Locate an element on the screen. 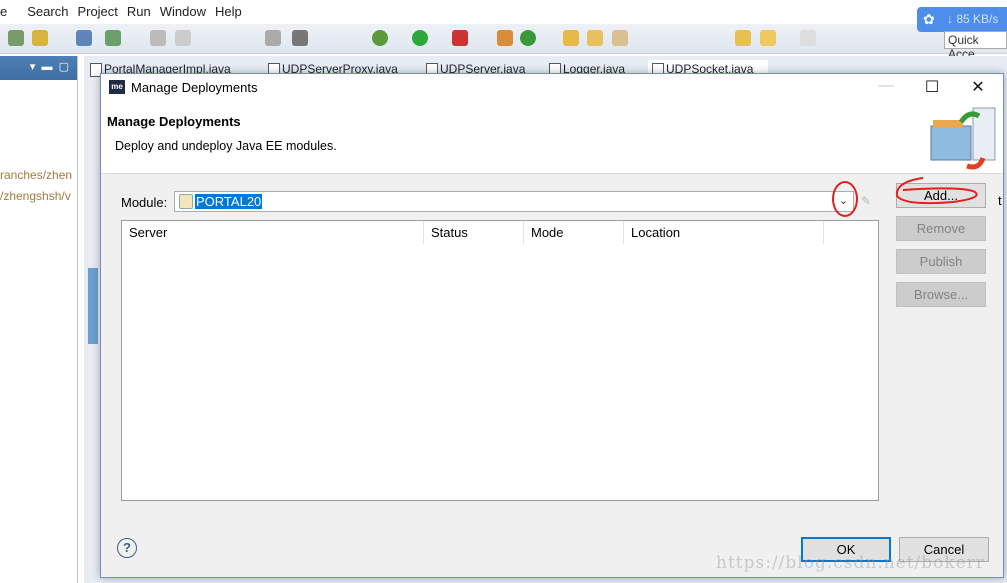 The image size is (1007, 583). background-text: t is located at coordinates (1000, 200).